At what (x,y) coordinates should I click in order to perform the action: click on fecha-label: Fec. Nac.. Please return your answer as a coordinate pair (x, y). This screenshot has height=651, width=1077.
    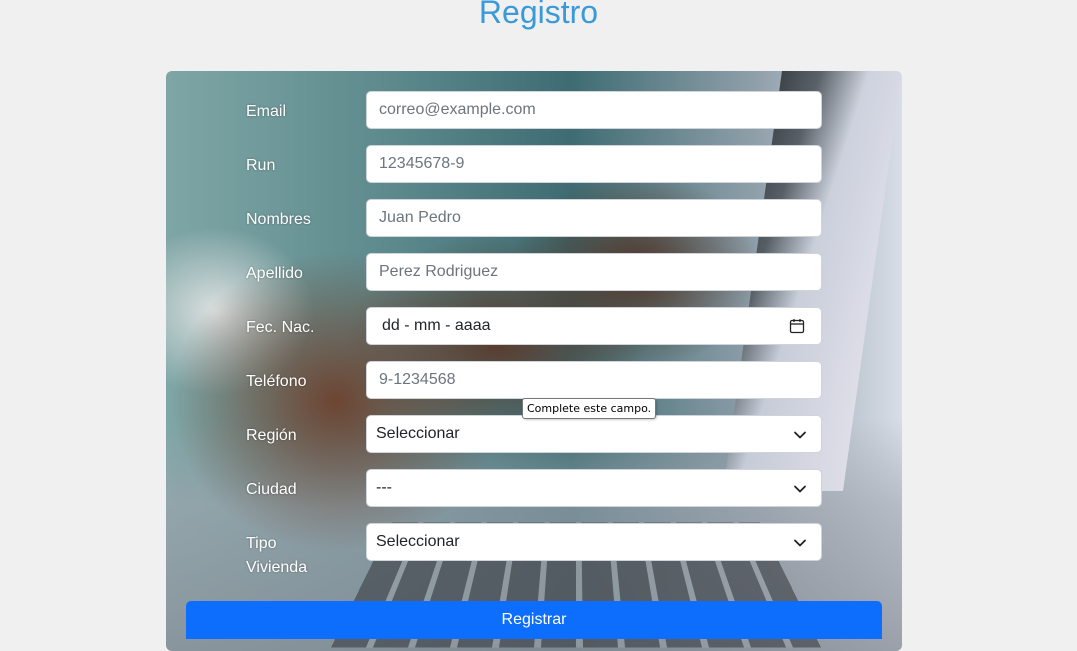
    Looking at the image, I should click on (280, 327).